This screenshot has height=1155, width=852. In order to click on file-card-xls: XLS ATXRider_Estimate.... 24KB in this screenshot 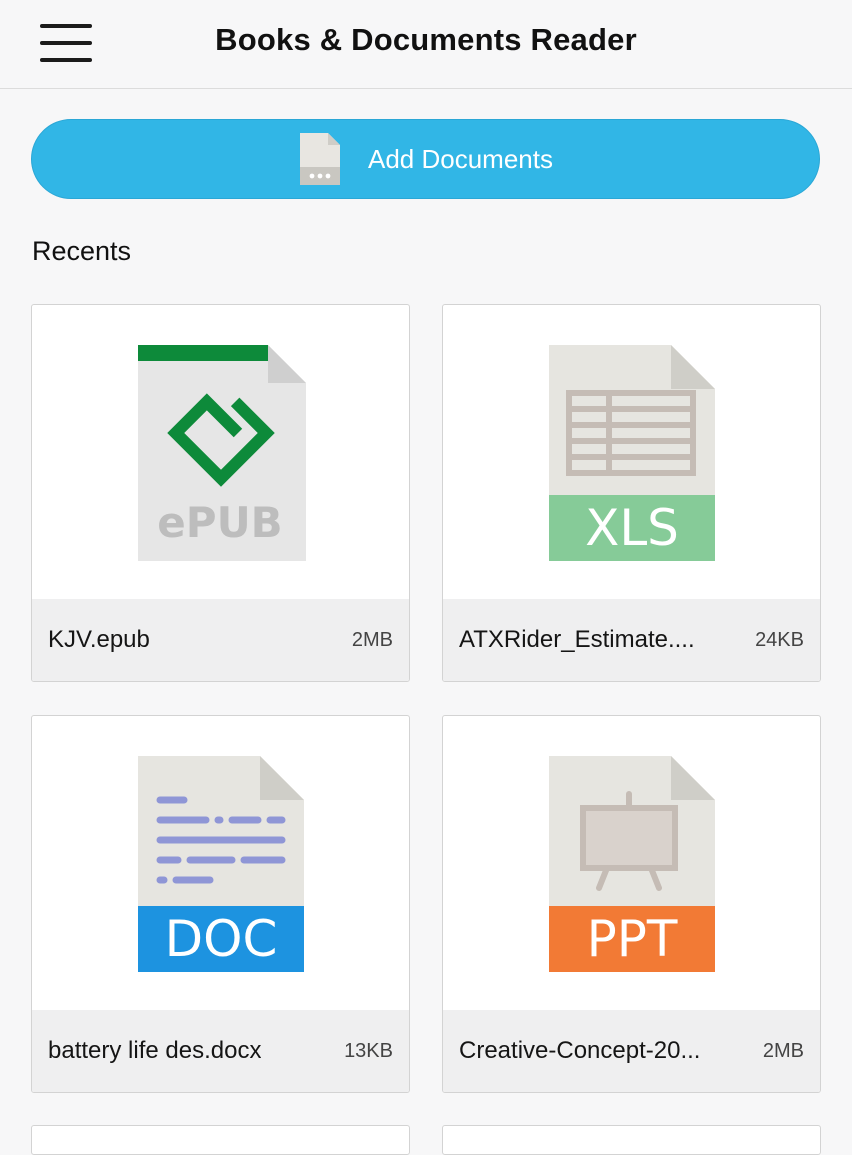, I will do `click(631, 493)`.